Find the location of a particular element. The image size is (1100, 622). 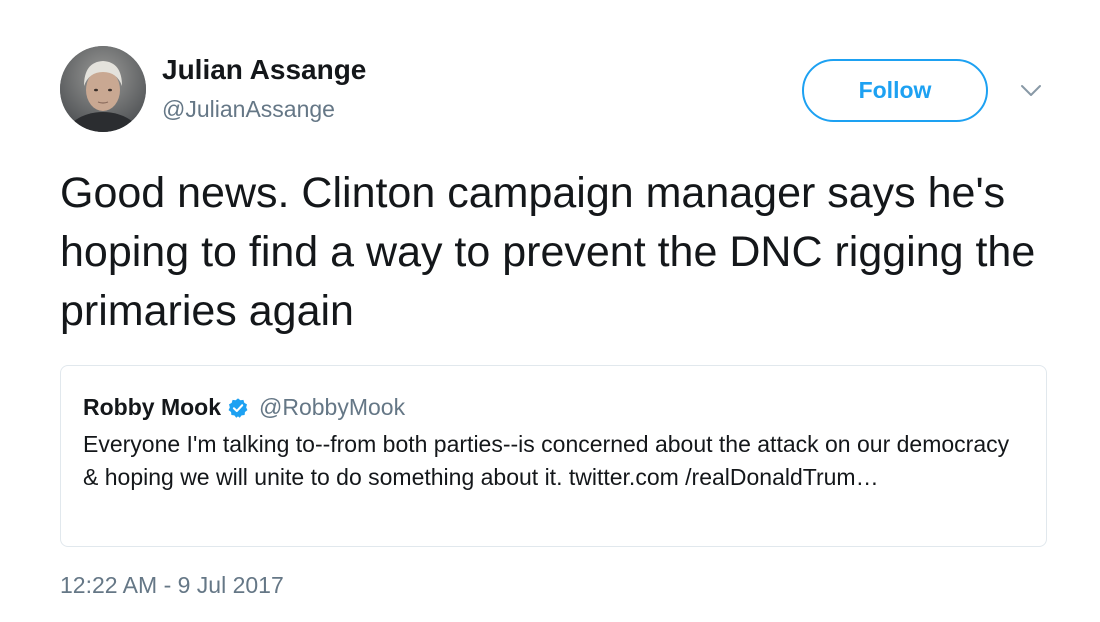

author-avatar is located at coordinates (103, 89).